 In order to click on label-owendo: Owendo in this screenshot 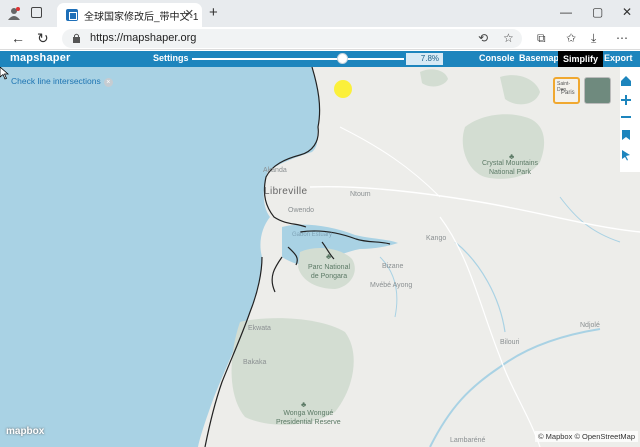, I will do `click(301, 210)`.